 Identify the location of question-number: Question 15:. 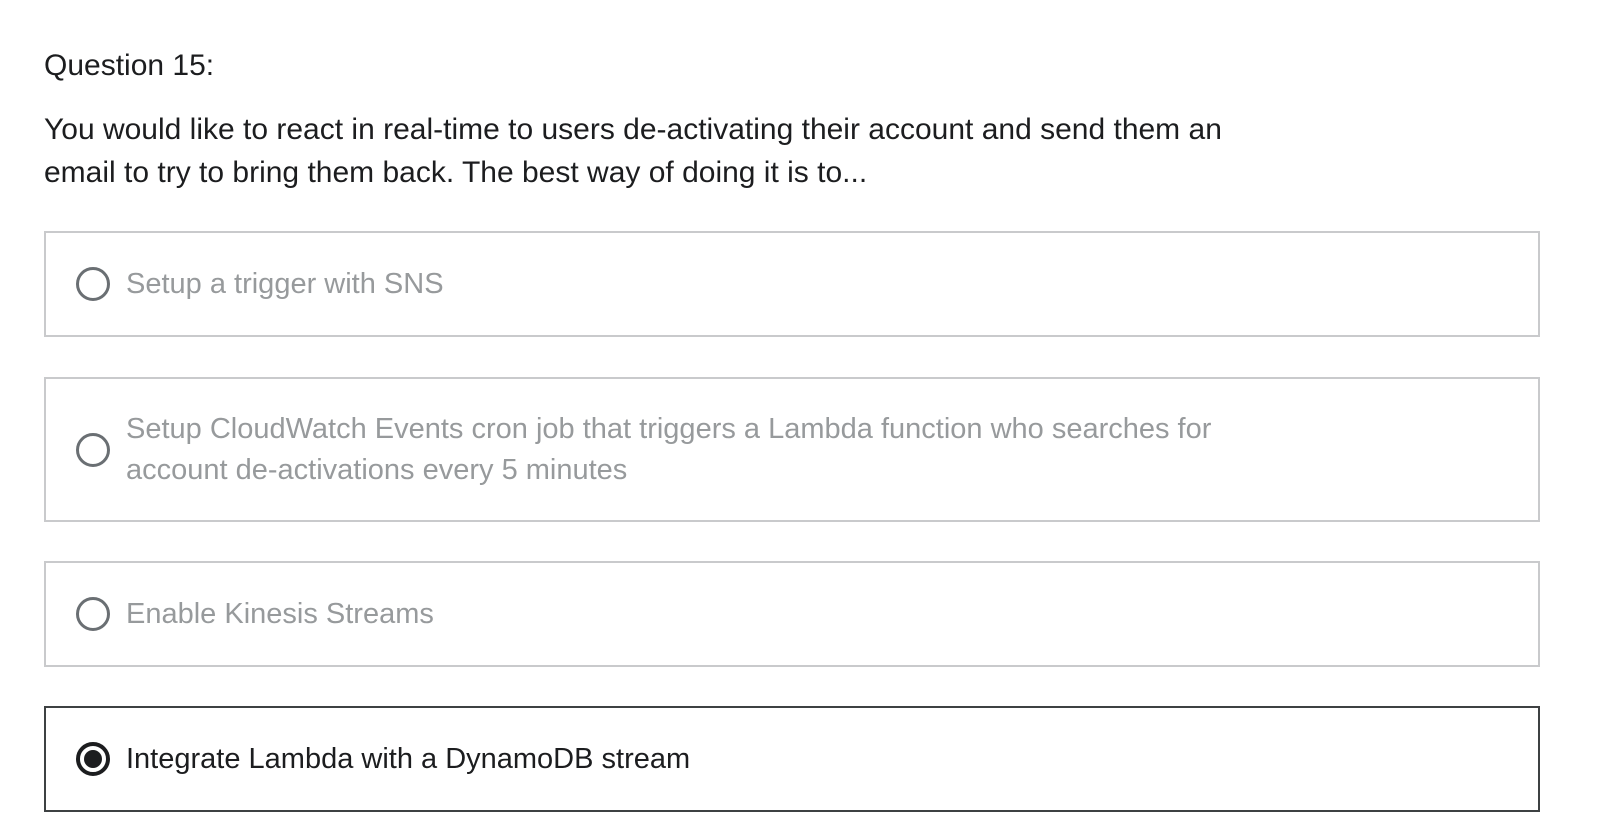
(129, 65).